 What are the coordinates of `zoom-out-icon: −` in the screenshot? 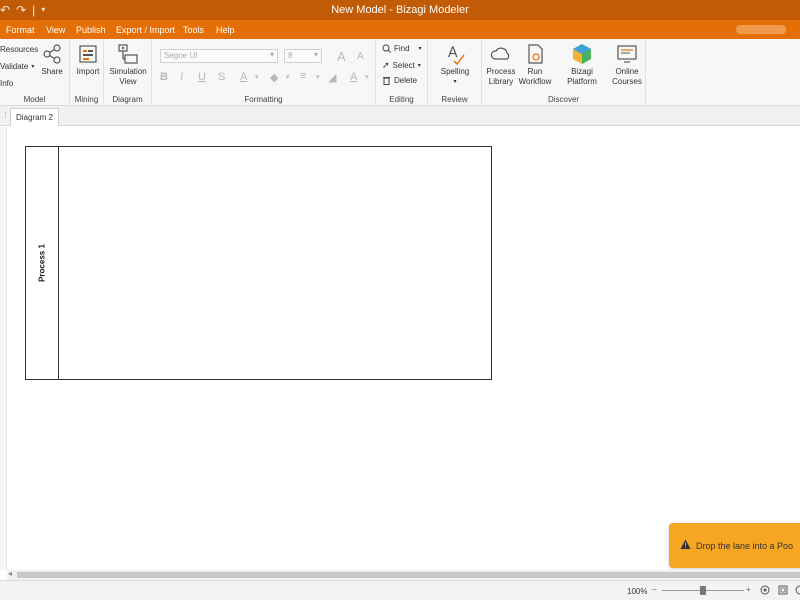 It's located at (654, 589).